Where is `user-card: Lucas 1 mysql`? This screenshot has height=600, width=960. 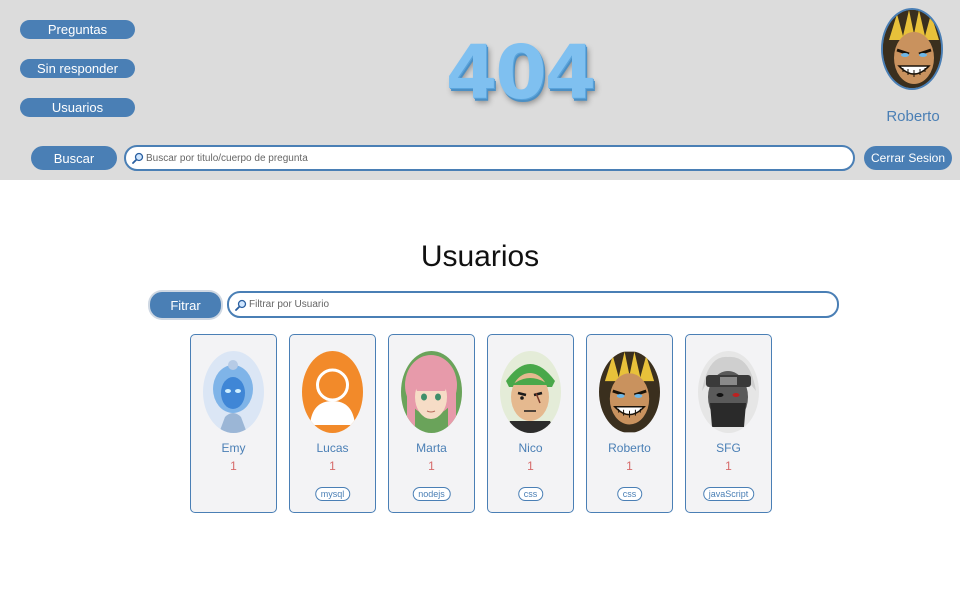
user-card: Lucas 1 mysql is located at coordinates (332, 423).